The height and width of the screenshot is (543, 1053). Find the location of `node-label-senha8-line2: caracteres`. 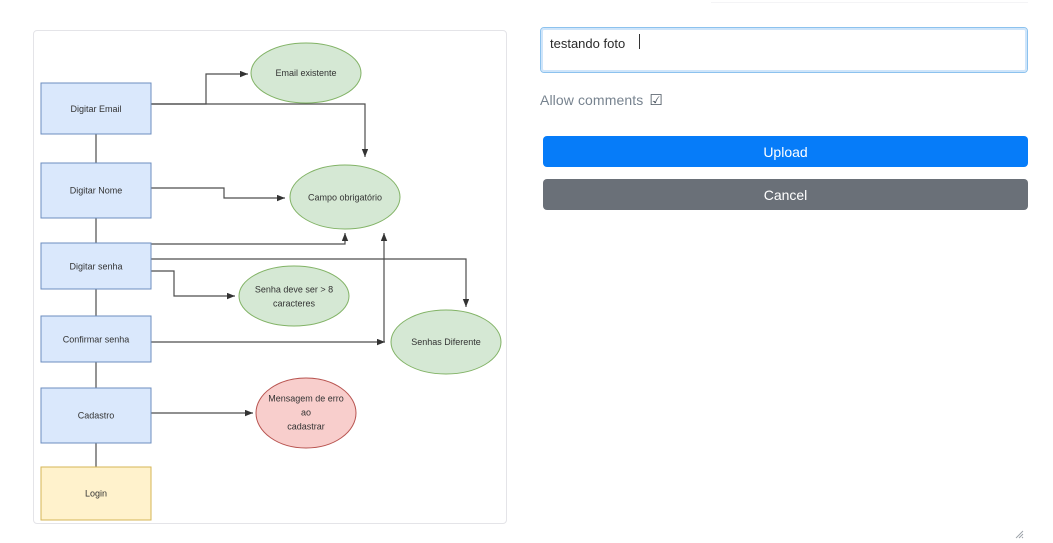

node-label-senha8-line2: caracteres is located at coordinates (294, 303).